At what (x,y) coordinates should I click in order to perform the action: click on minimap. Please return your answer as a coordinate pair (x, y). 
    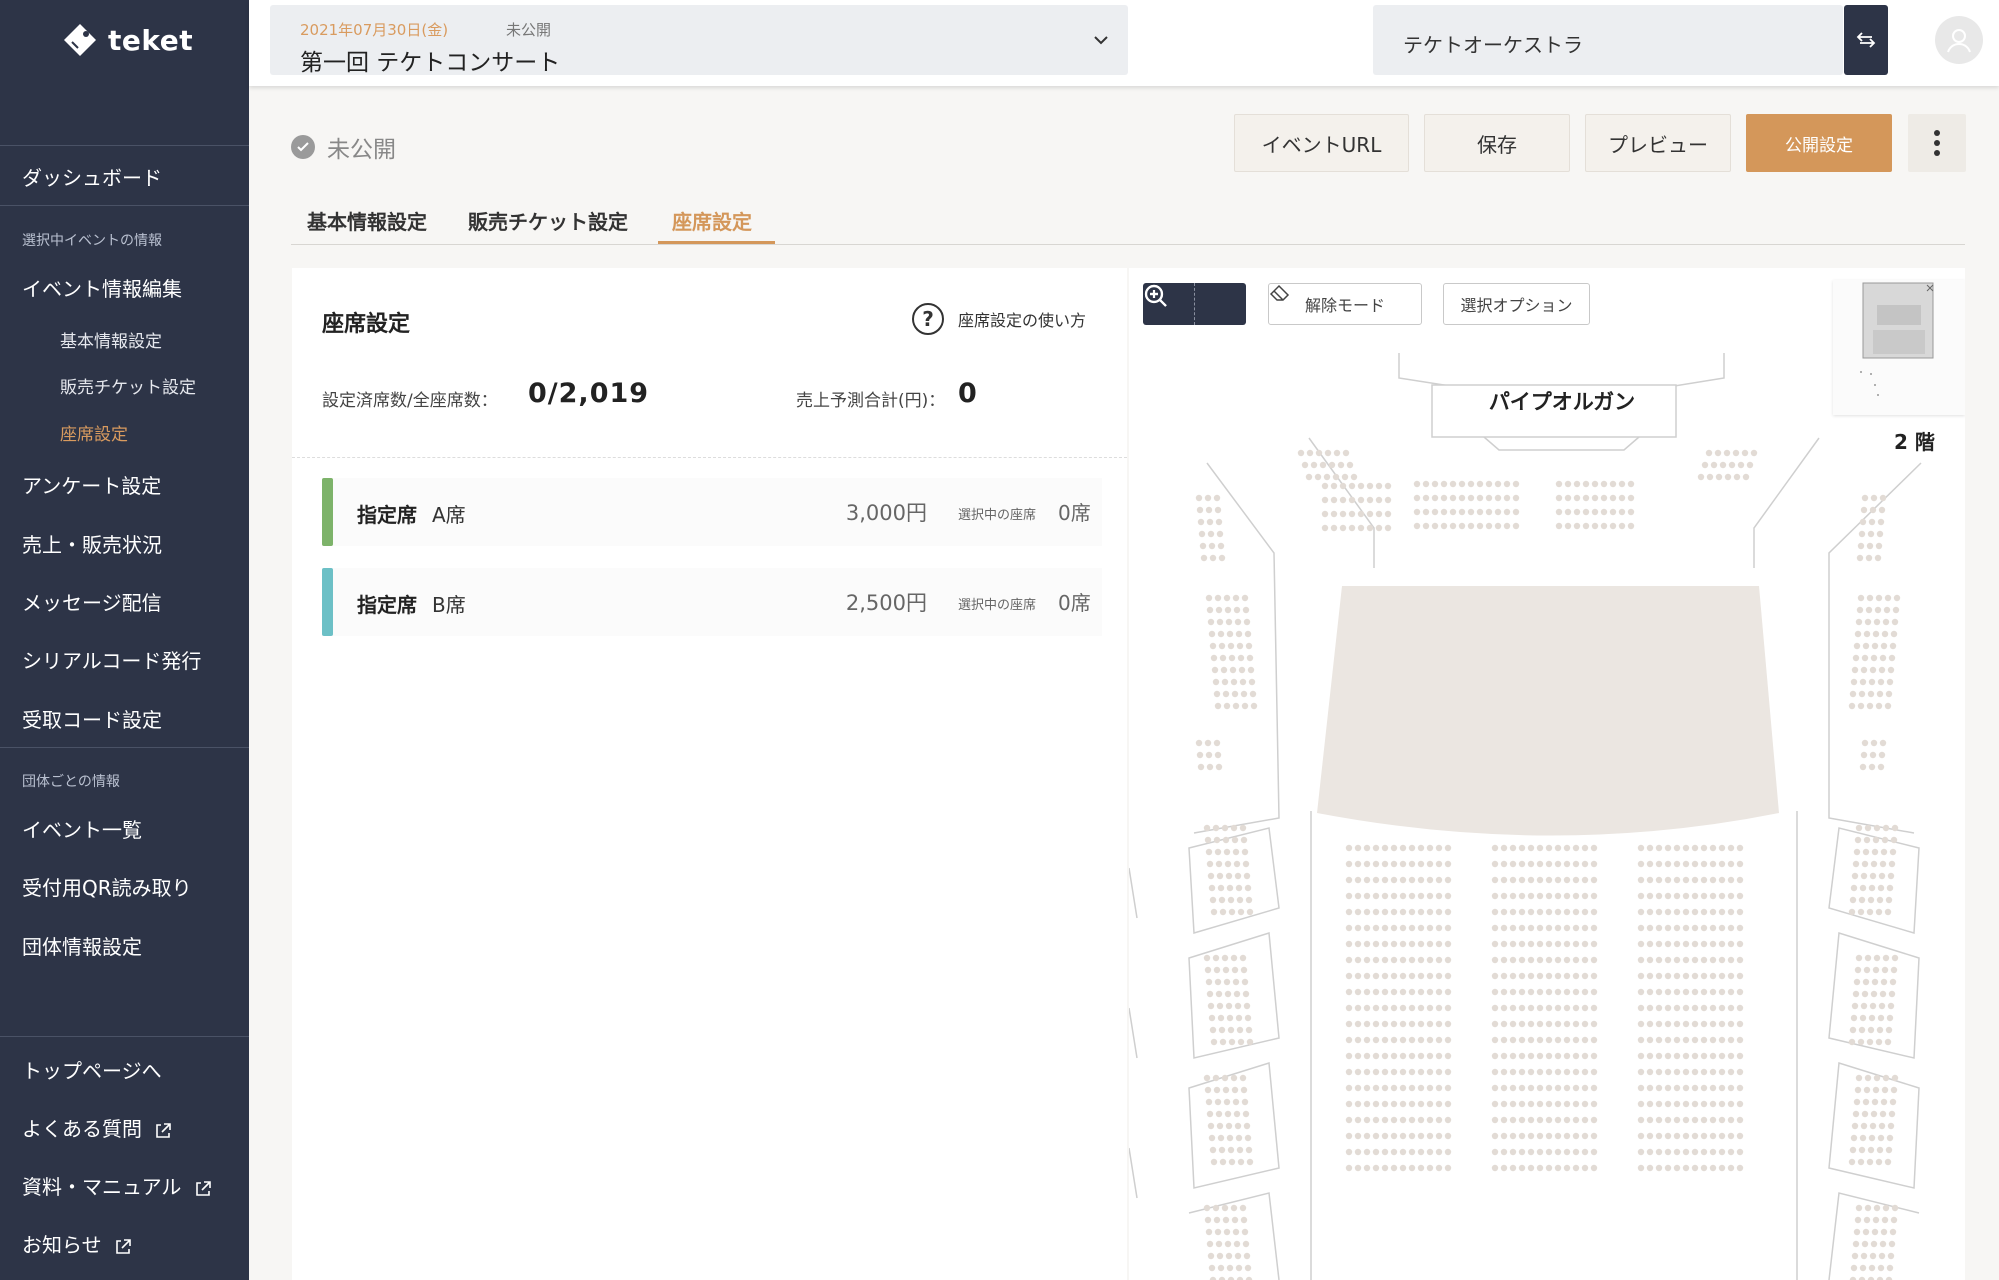
    Looking at the image, I should click on (1899, 347).